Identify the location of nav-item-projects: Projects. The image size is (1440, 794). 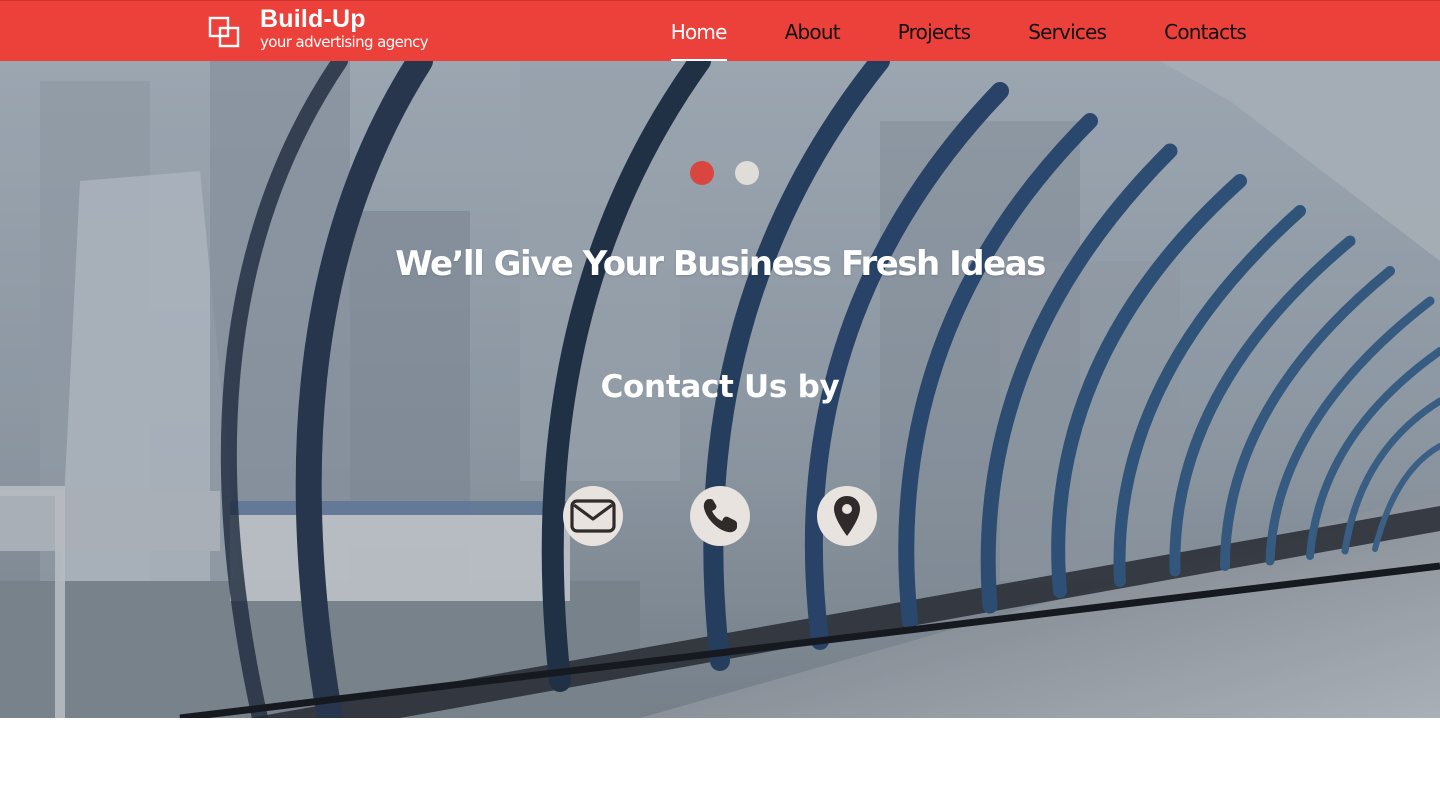
(934, 31).